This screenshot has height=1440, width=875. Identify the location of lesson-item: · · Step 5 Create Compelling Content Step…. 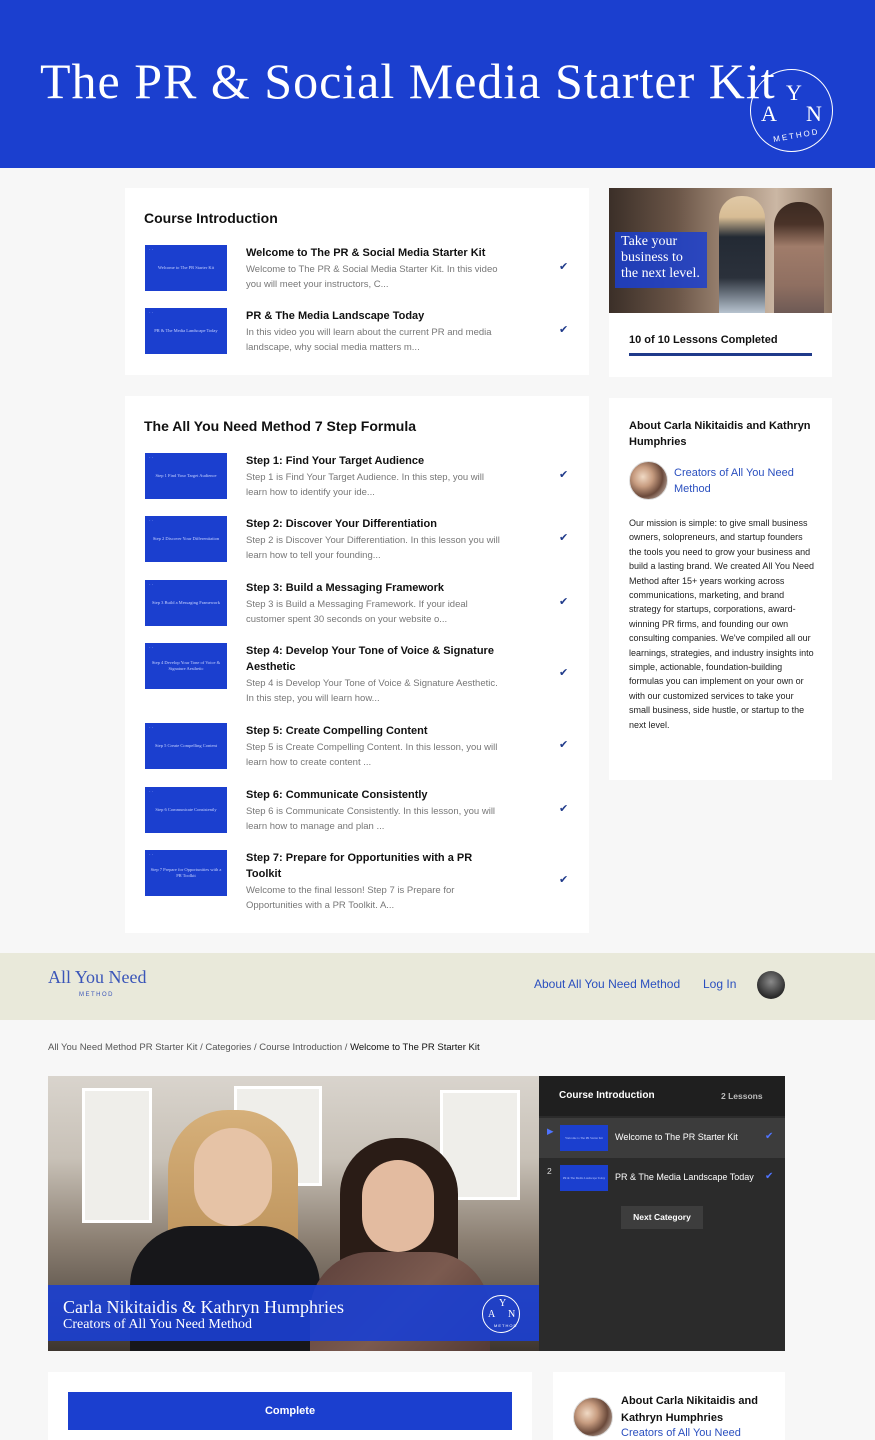
(360, 748).